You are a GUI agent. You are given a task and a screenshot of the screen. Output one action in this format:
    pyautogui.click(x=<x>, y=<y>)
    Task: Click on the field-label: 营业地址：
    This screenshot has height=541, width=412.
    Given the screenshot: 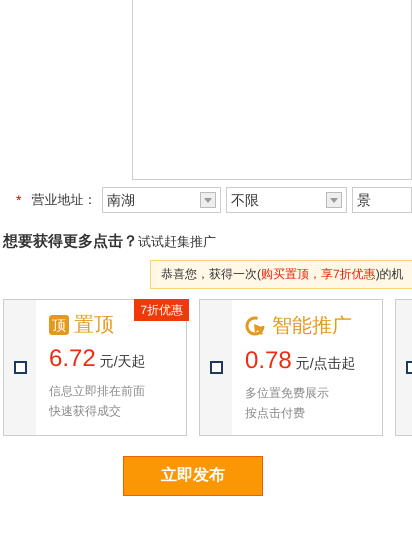 What is the action you would take?
    pyautogui.click(x=64, y=200)
    